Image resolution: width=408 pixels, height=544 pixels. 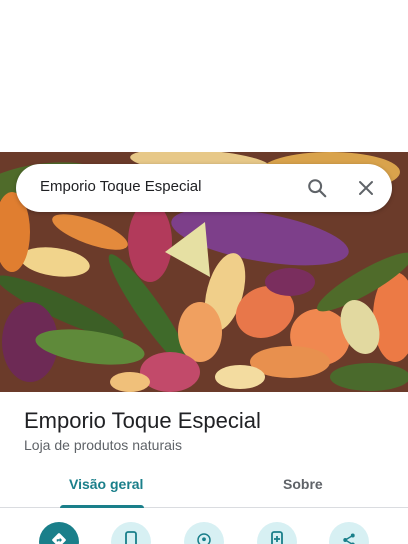 I want to click on save-to-phone-icon, so click(x=277, y=537).